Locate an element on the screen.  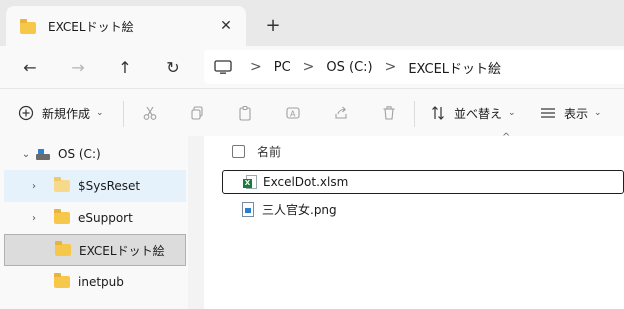
excel-file-icon: X is located at coordinates (250, 182).